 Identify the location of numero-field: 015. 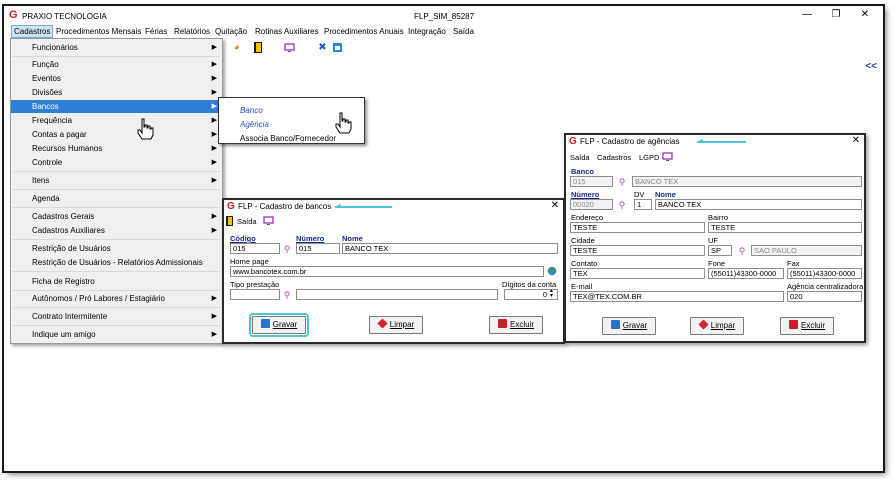
(318, 248).